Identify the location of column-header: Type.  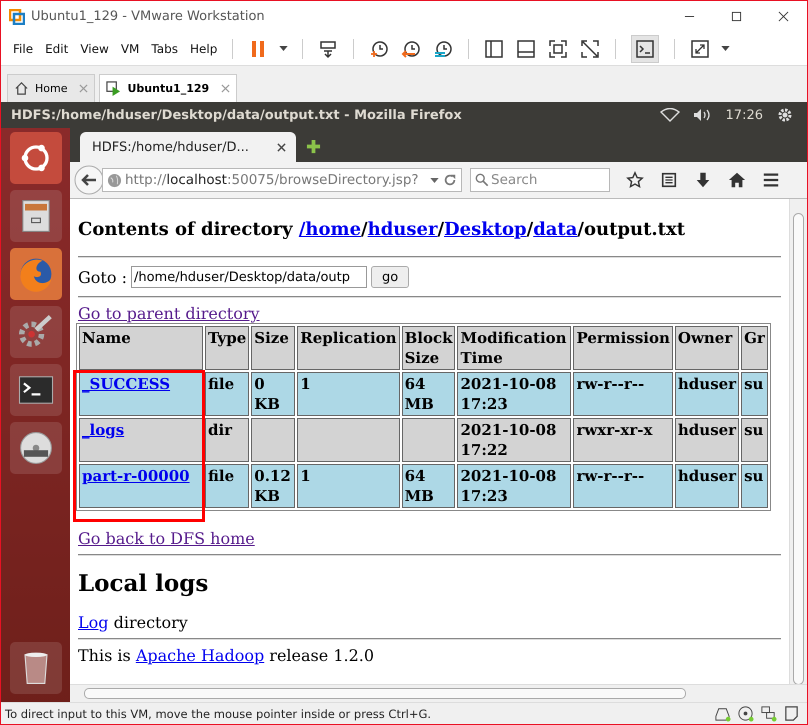
(227, 348).